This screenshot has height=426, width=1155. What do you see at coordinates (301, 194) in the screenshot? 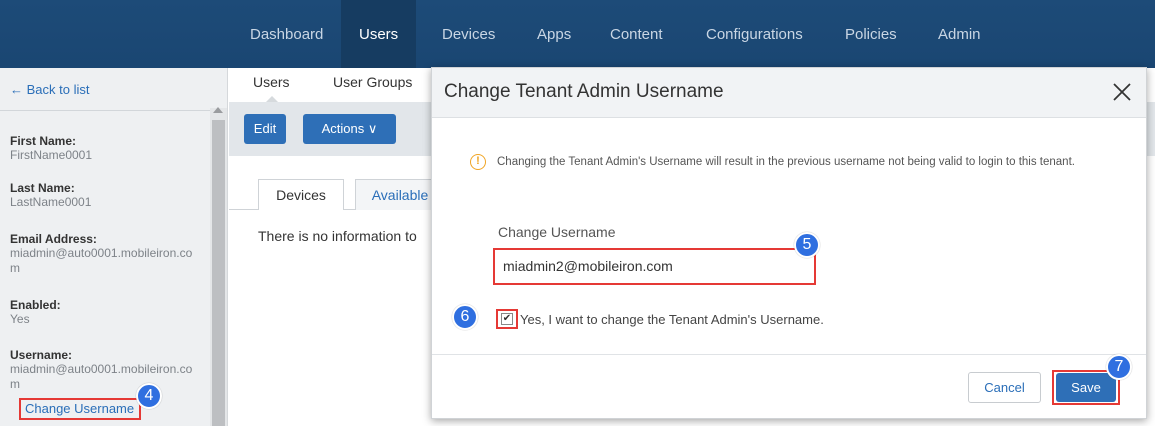
I see `tab-devices: Devices` at bounding box center [301, 194].